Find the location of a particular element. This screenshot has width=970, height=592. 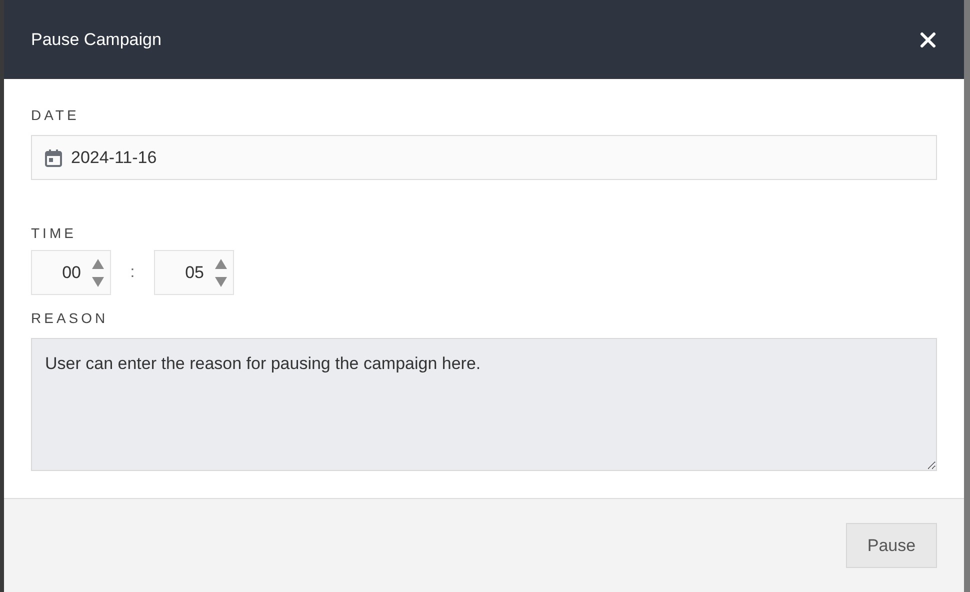

pause-button: Pause is located at coordinates (891, 545).